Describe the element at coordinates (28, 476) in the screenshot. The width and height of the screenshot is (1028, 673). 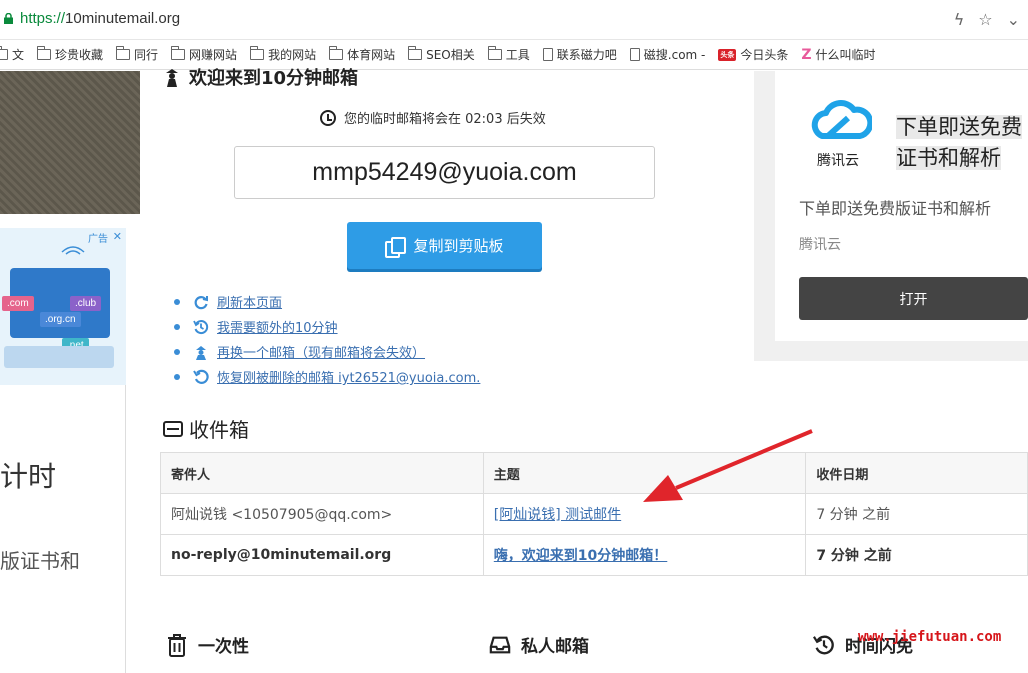
I see `left-ad-text: 计时` at that location.